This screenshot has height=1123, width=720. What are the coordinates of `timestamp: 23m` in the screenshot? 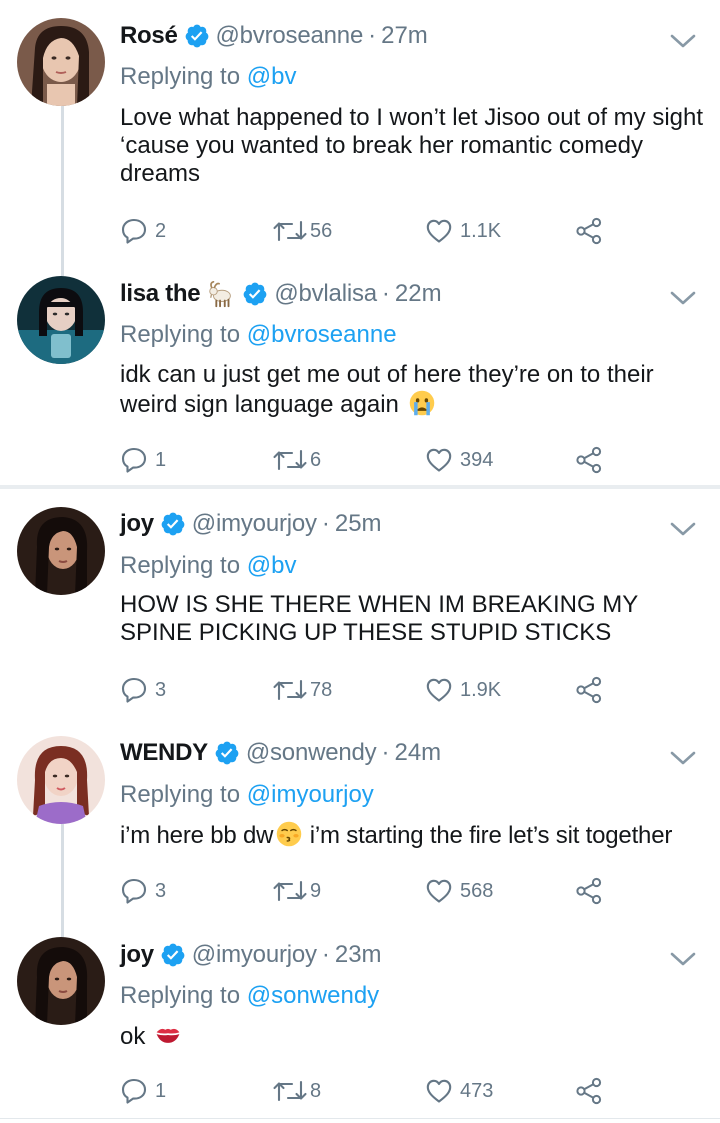 It's located at (358, 955).